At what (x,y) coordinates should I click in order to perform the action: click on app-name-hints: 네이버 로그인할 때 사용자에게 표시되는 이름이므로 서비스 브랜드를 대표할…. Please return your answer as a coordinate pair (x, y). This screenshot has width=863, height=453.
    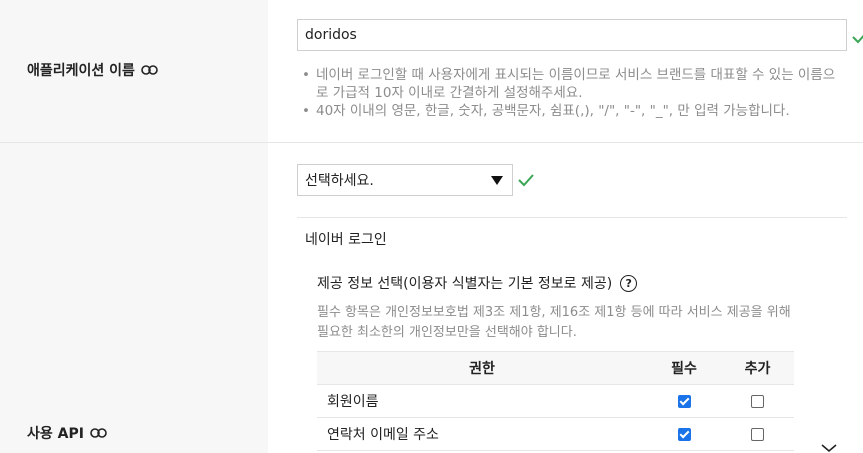
    Looking at the image, I should click on (572, 93).